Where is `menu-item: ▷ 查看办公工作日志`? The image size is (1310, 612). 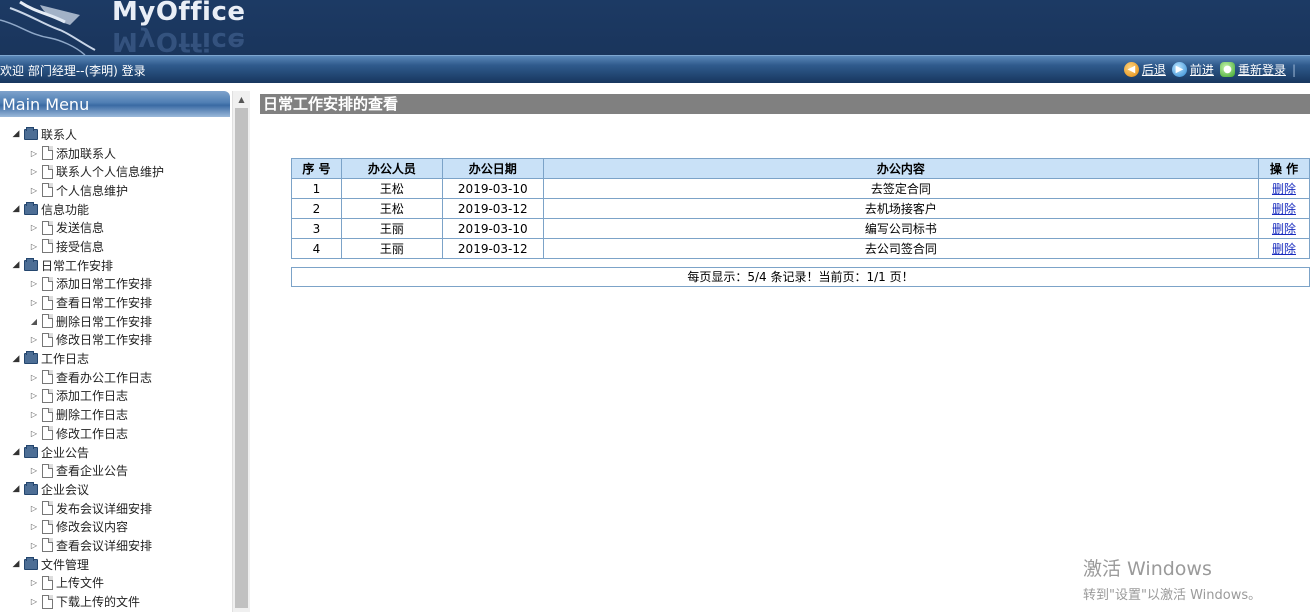 menu-item: ▷ 查看办公工作日志 is located at coordinates (115, 377).